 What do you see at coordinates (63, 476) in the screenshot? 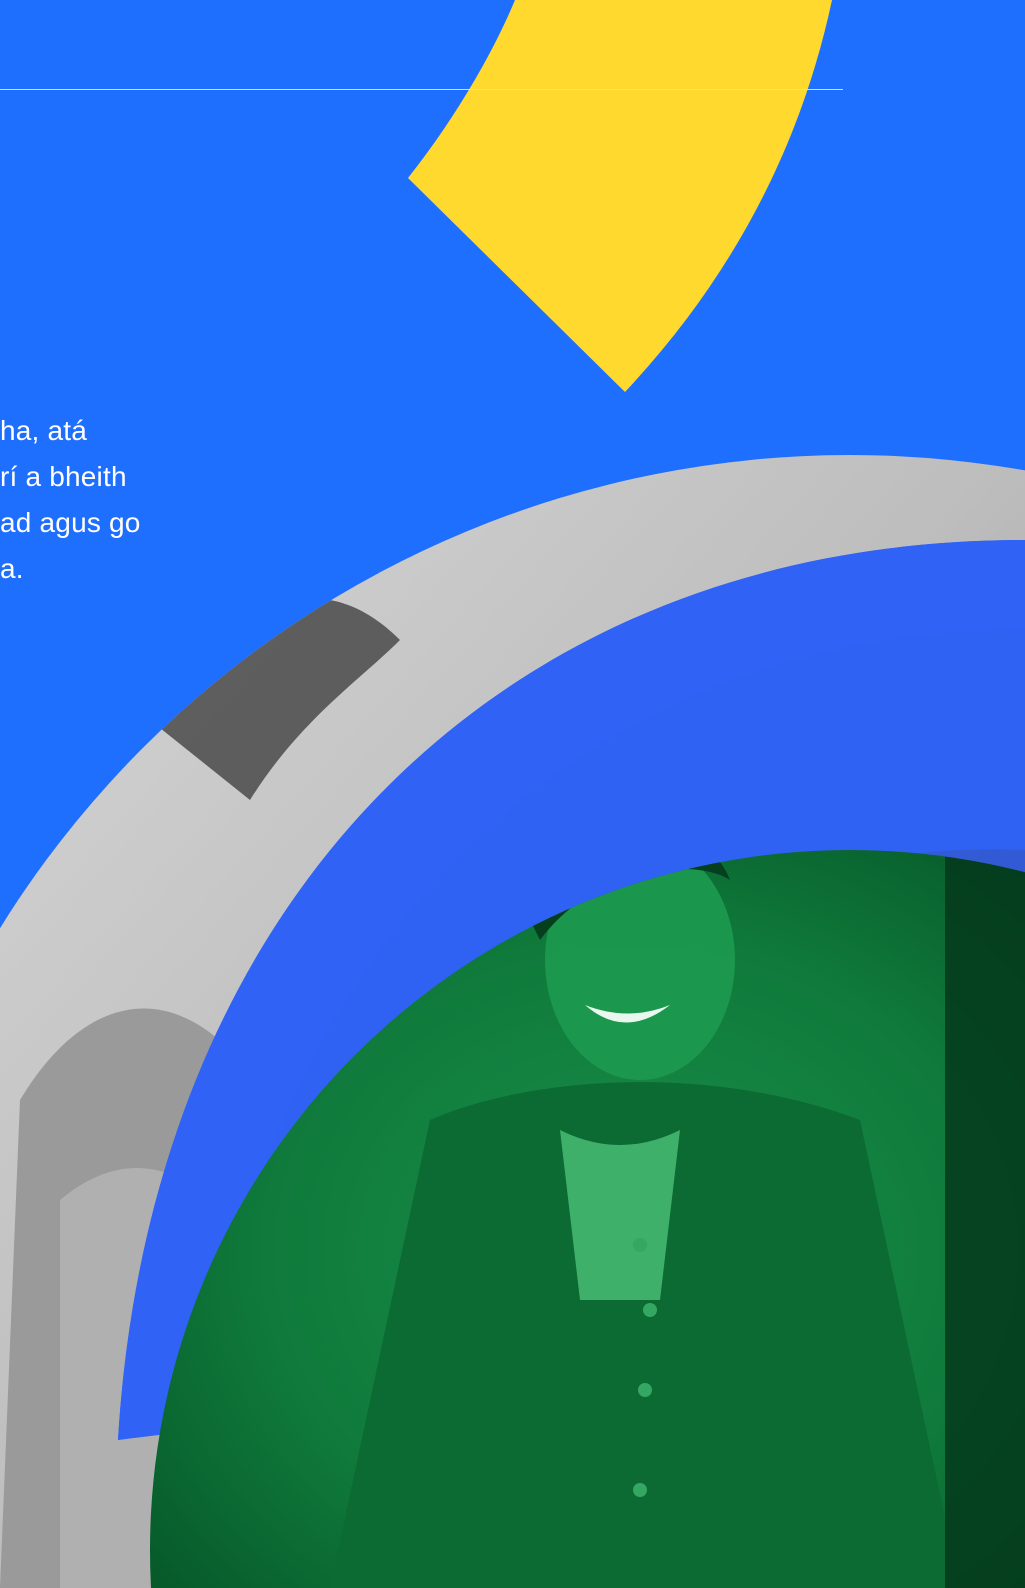
I see `text-line: rí a bheith` at bounding box center [63, 476].